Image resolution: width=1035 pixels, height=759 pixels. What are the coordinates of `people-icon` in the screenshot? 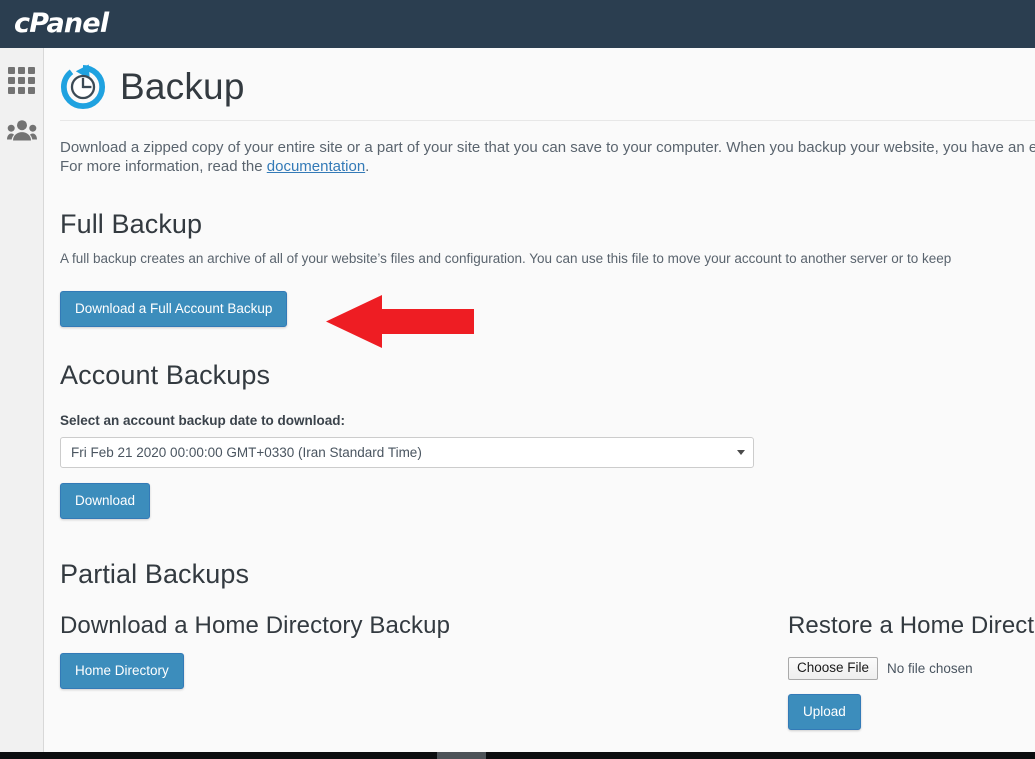 It's located at (21, 130).